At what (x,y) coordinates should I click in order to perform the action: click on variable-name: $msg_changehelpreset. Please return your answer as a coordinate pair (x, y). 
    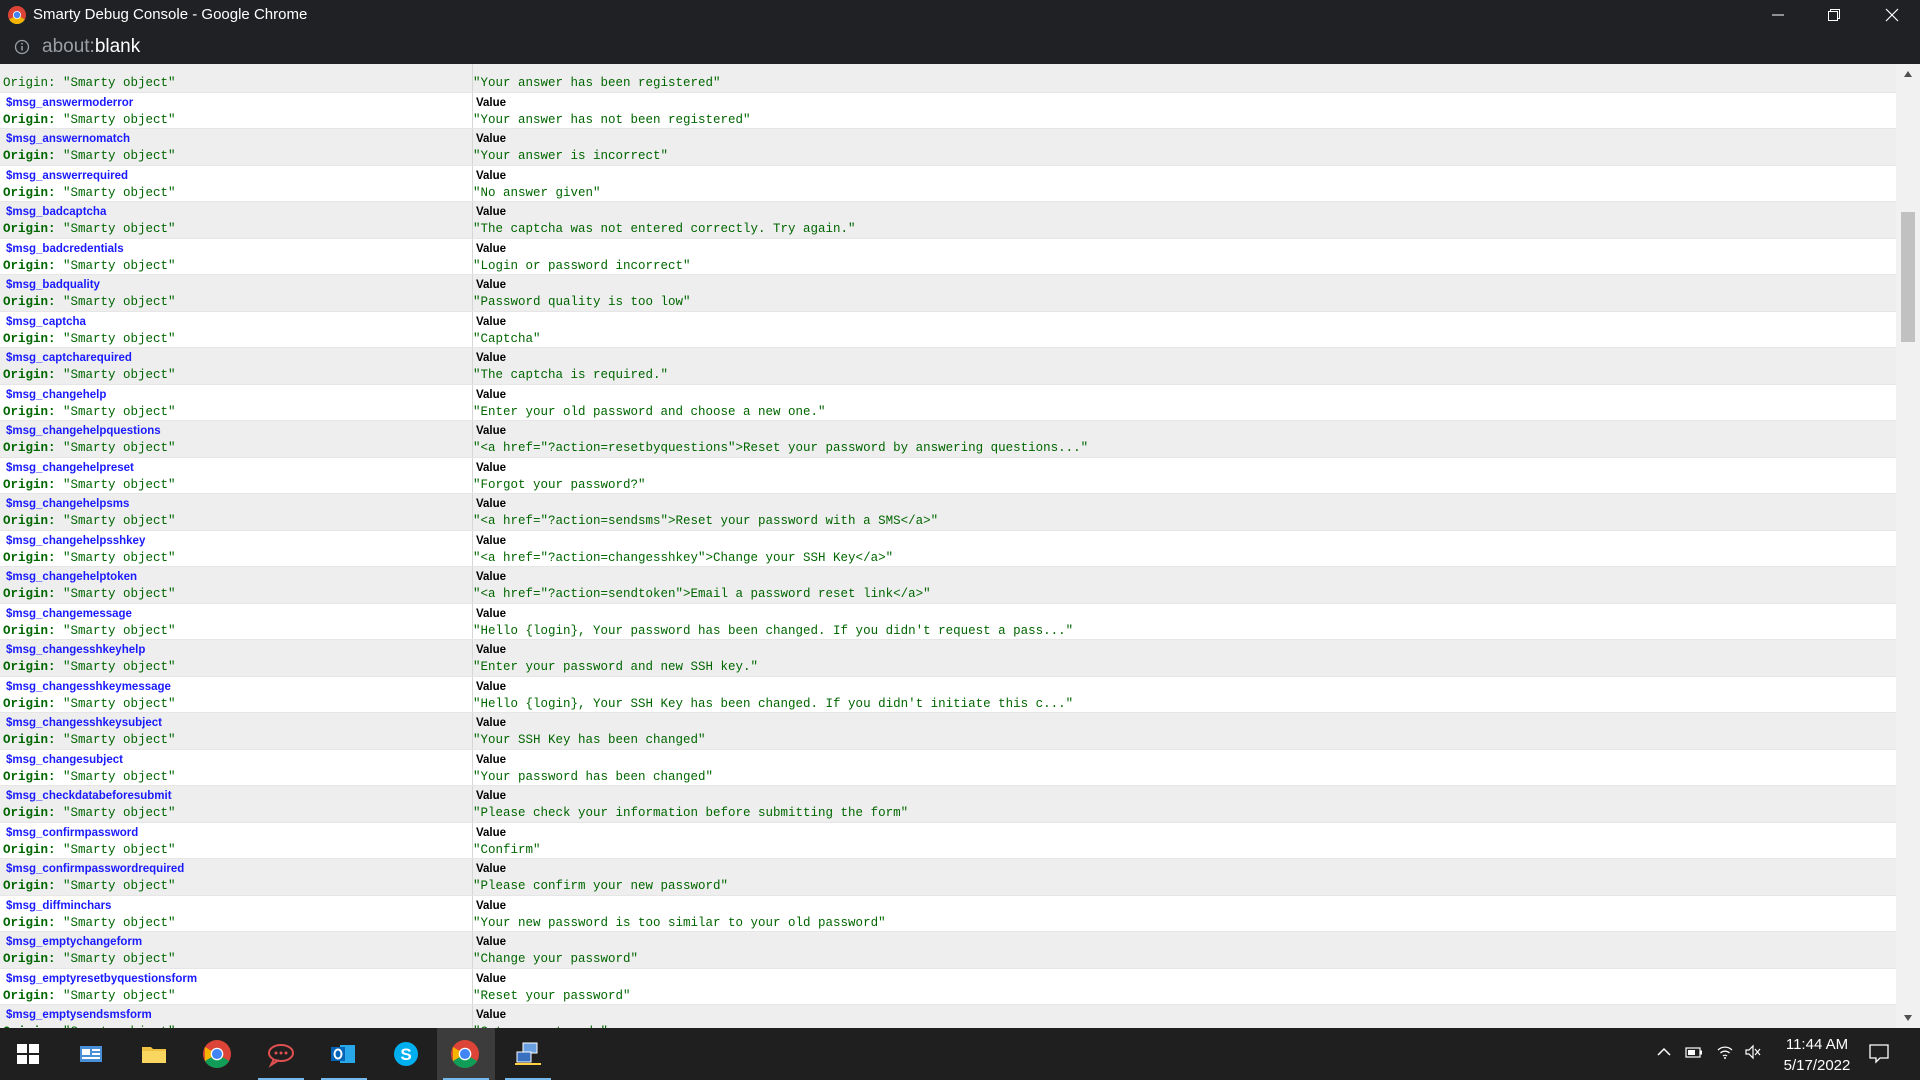
    Looking at the image, I should click on (70, 467).